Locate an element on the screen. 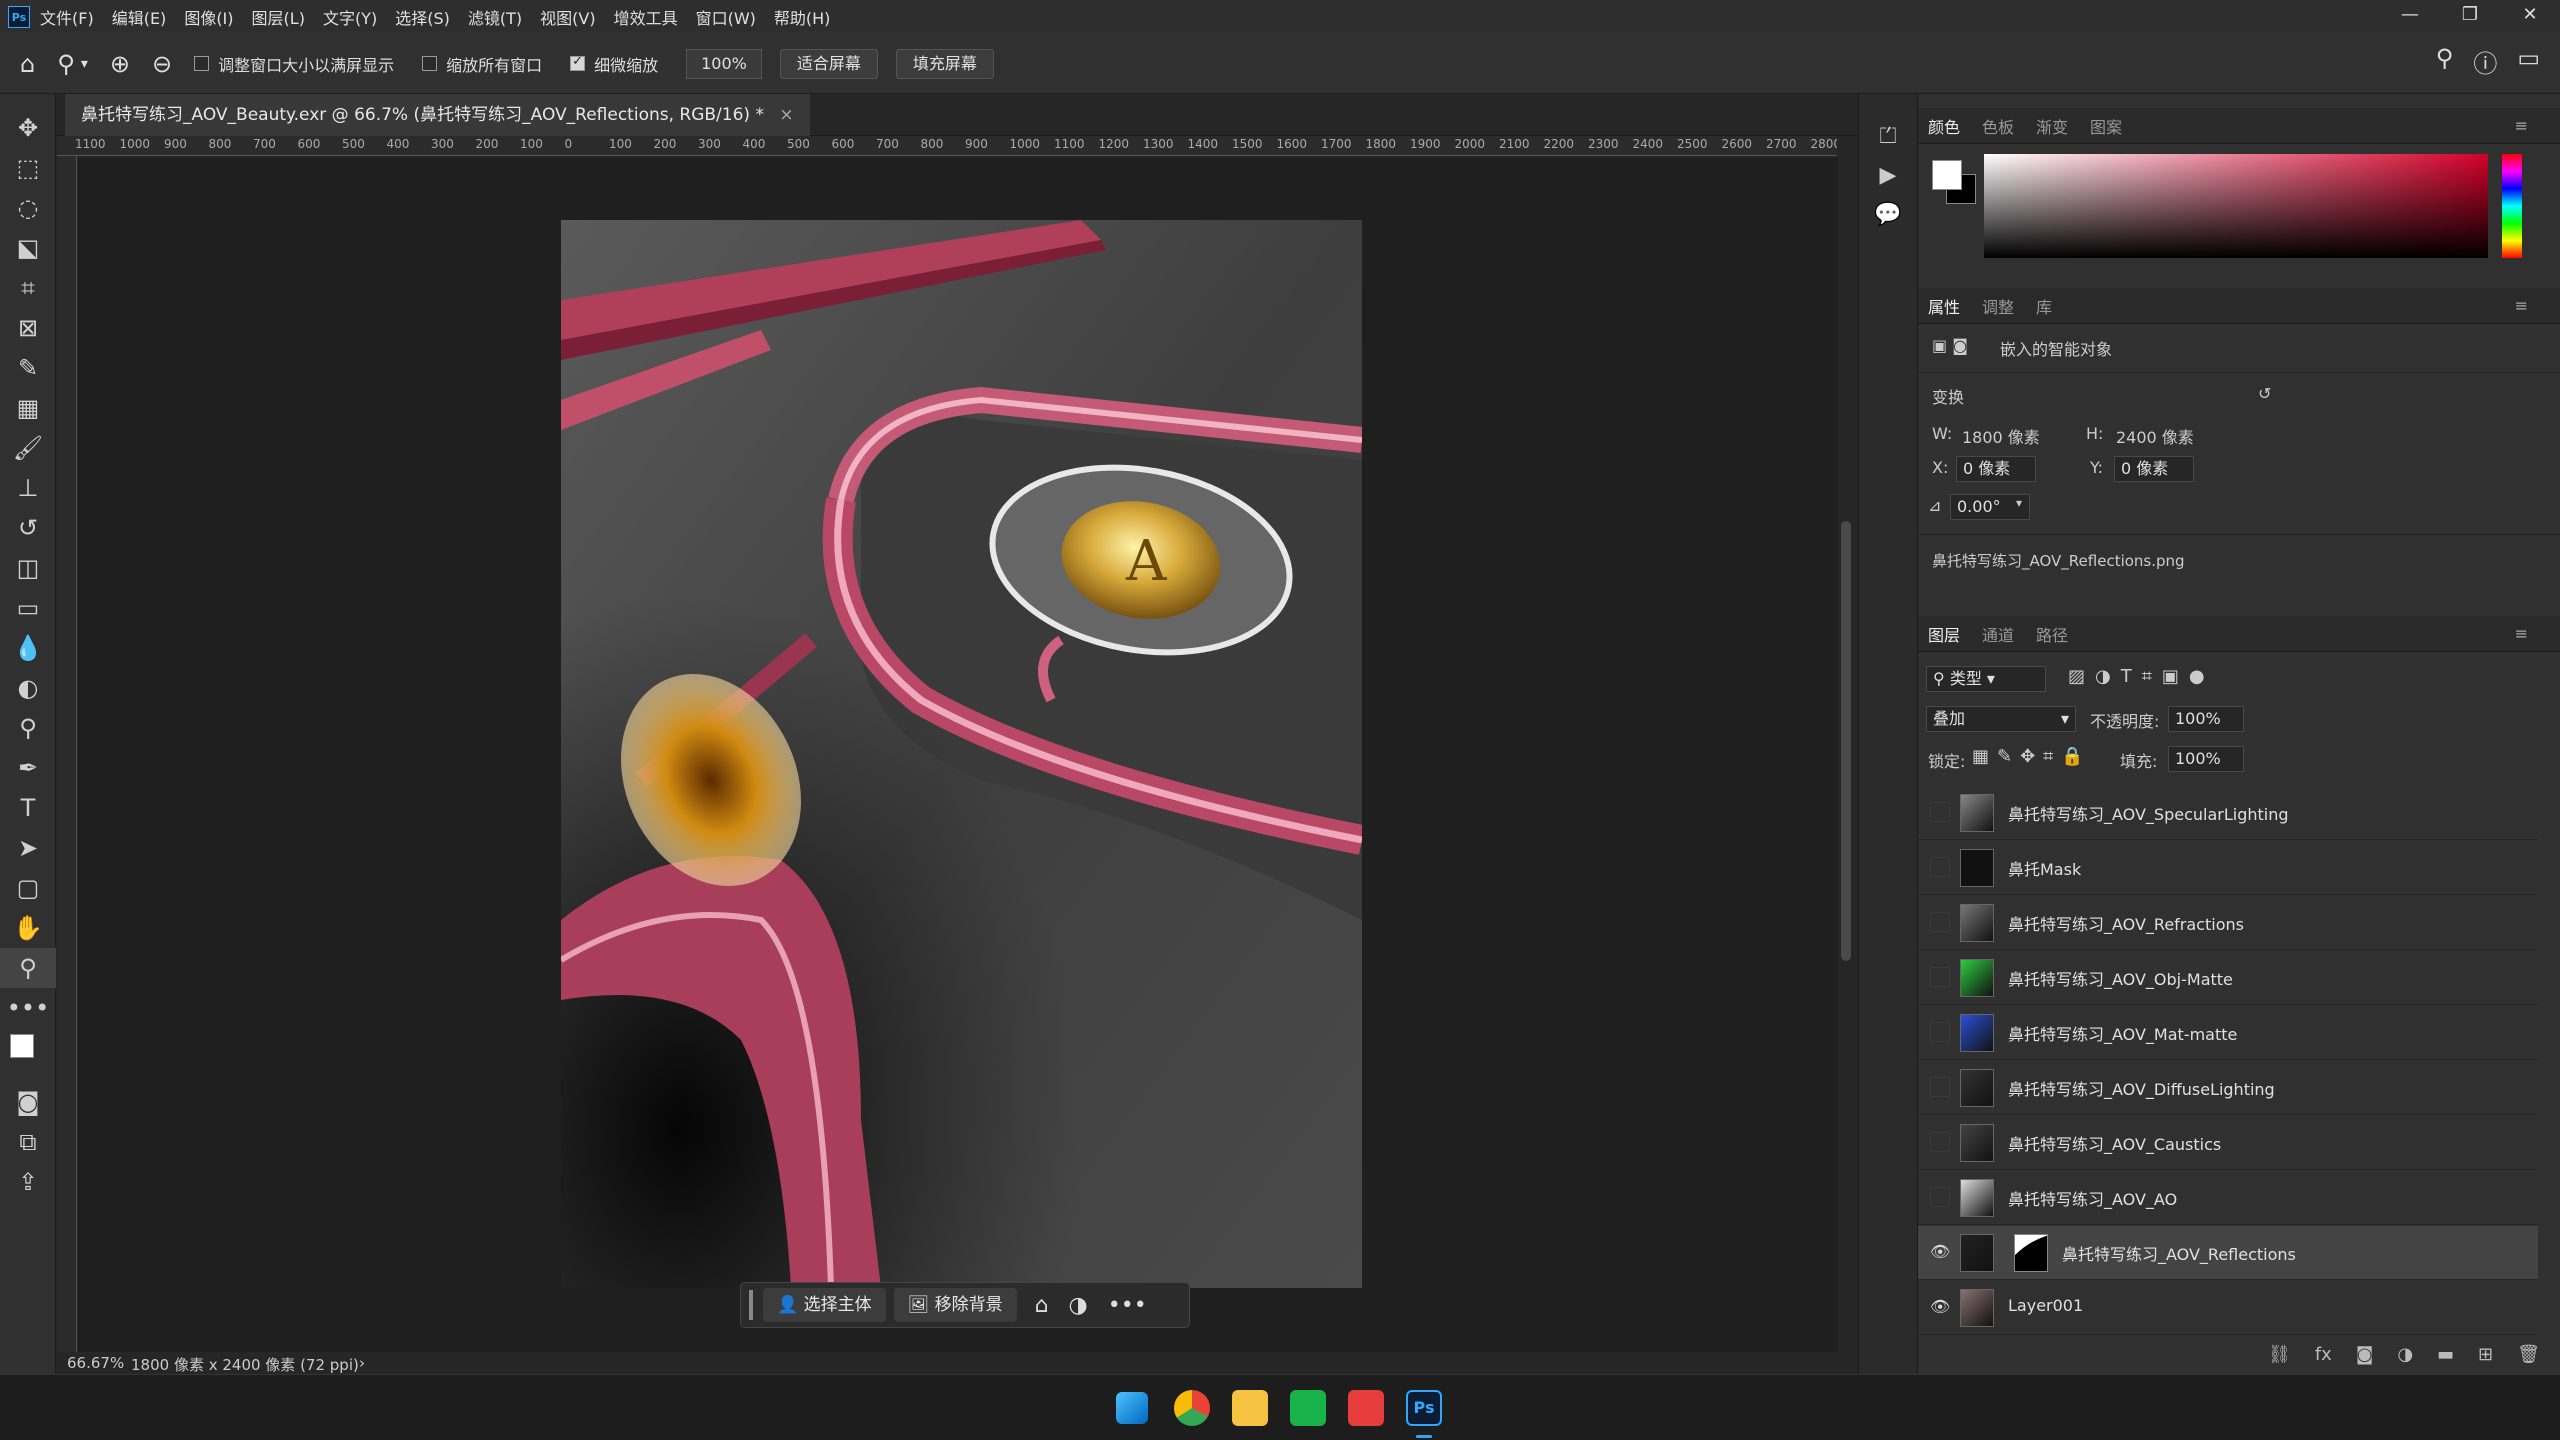  zoom-all-windows-checkbox: 缩放所有窗口 is located at coordinates (482, 64).